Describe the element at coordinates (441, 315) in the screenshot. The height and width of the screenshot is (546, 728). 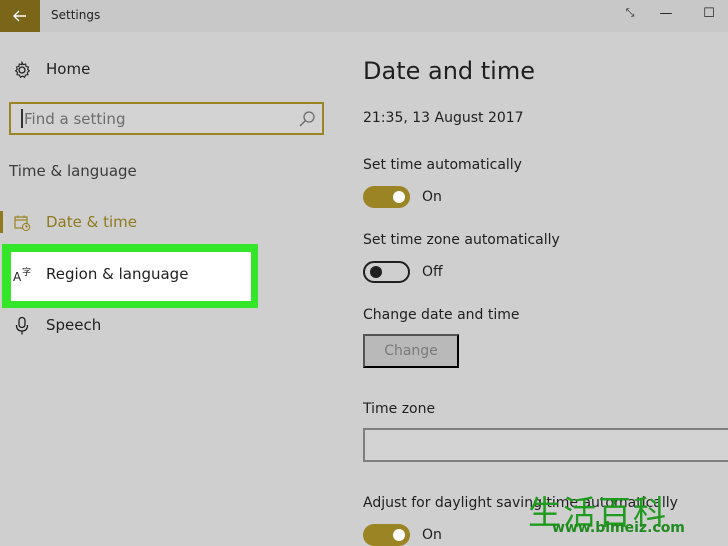
I see `change-date-time-label: Change date and time` at that location.